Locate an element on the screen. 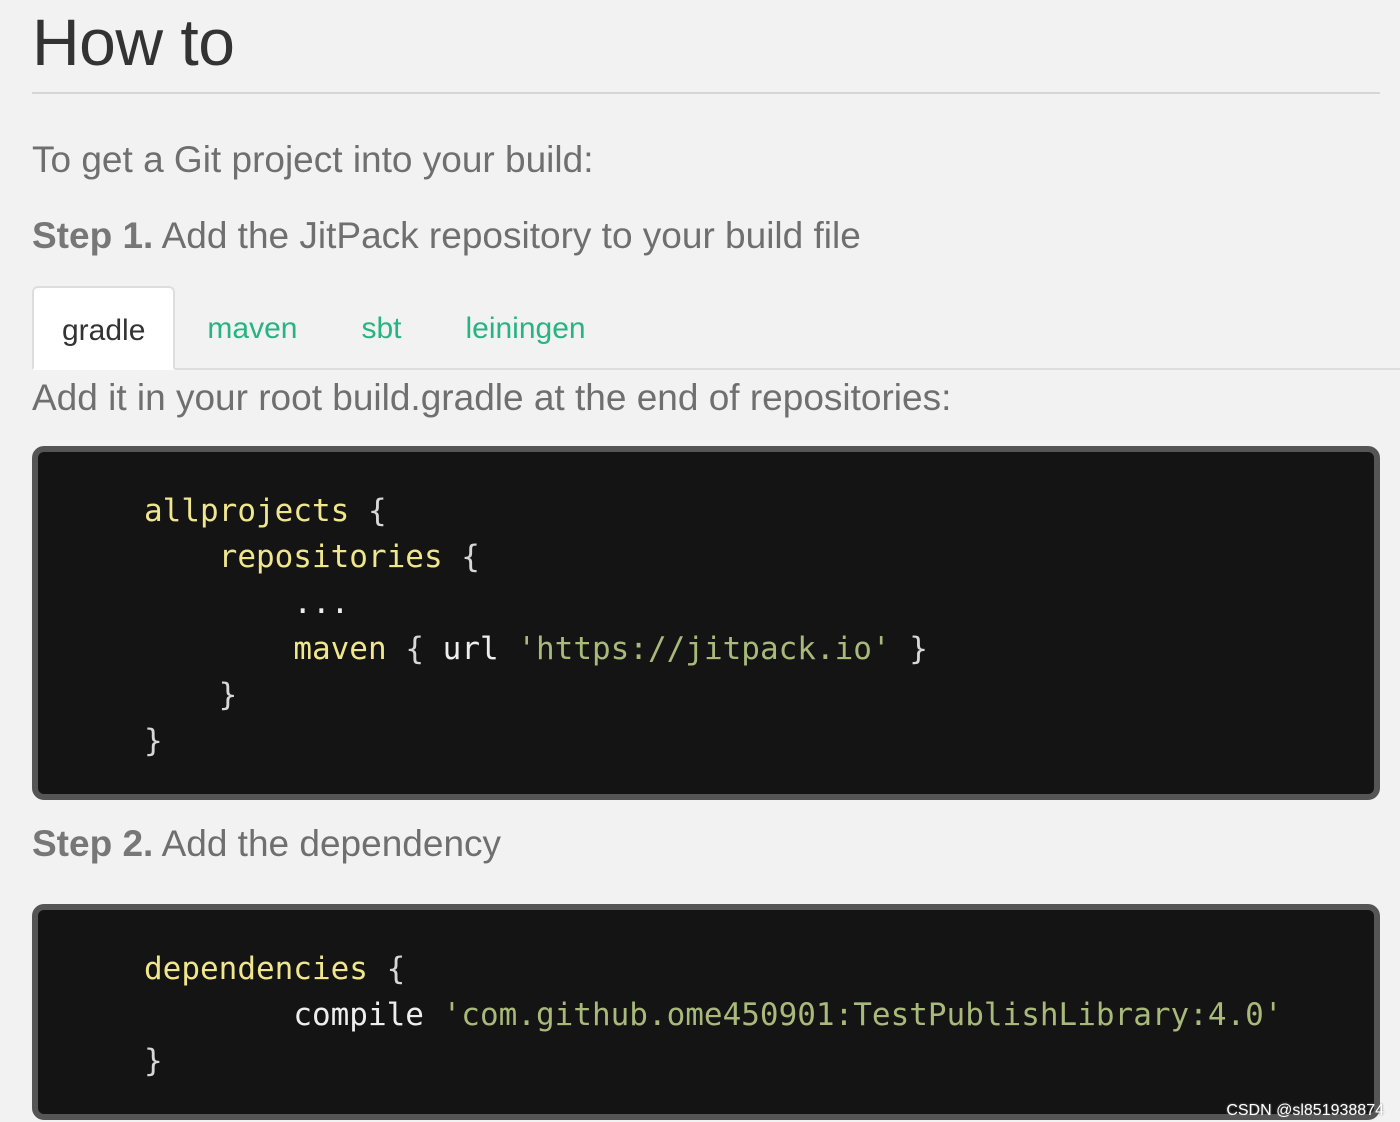  tab-gradle: gradle is located at coordinates (104, 328).